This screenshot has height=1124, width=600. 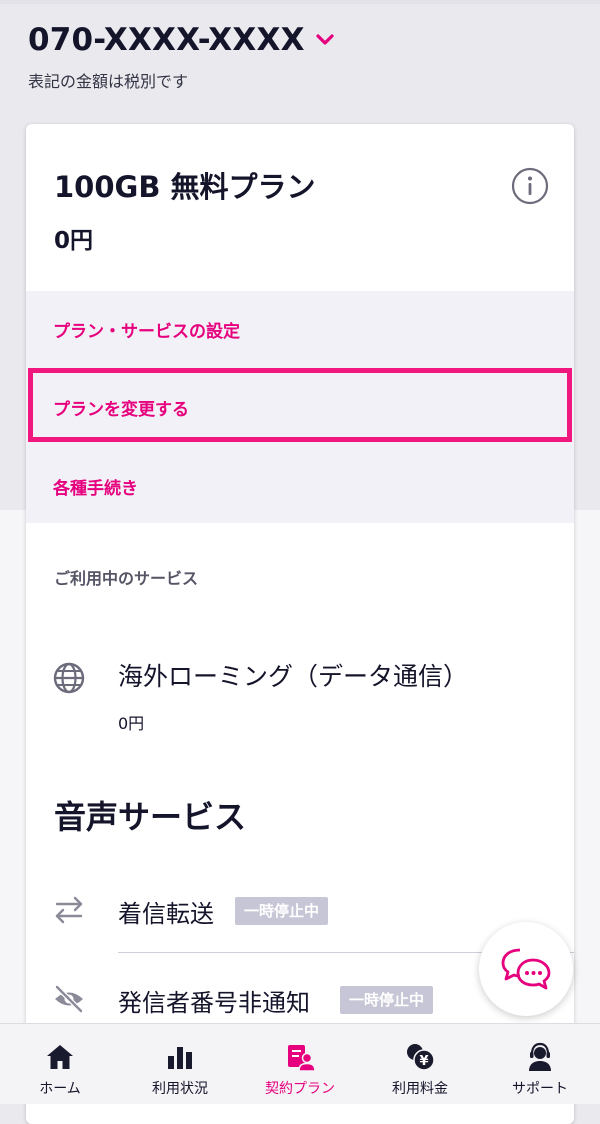 I want to click on service-call-forwarding: 着信転送 一時停止中, so click(x=303, y=910).